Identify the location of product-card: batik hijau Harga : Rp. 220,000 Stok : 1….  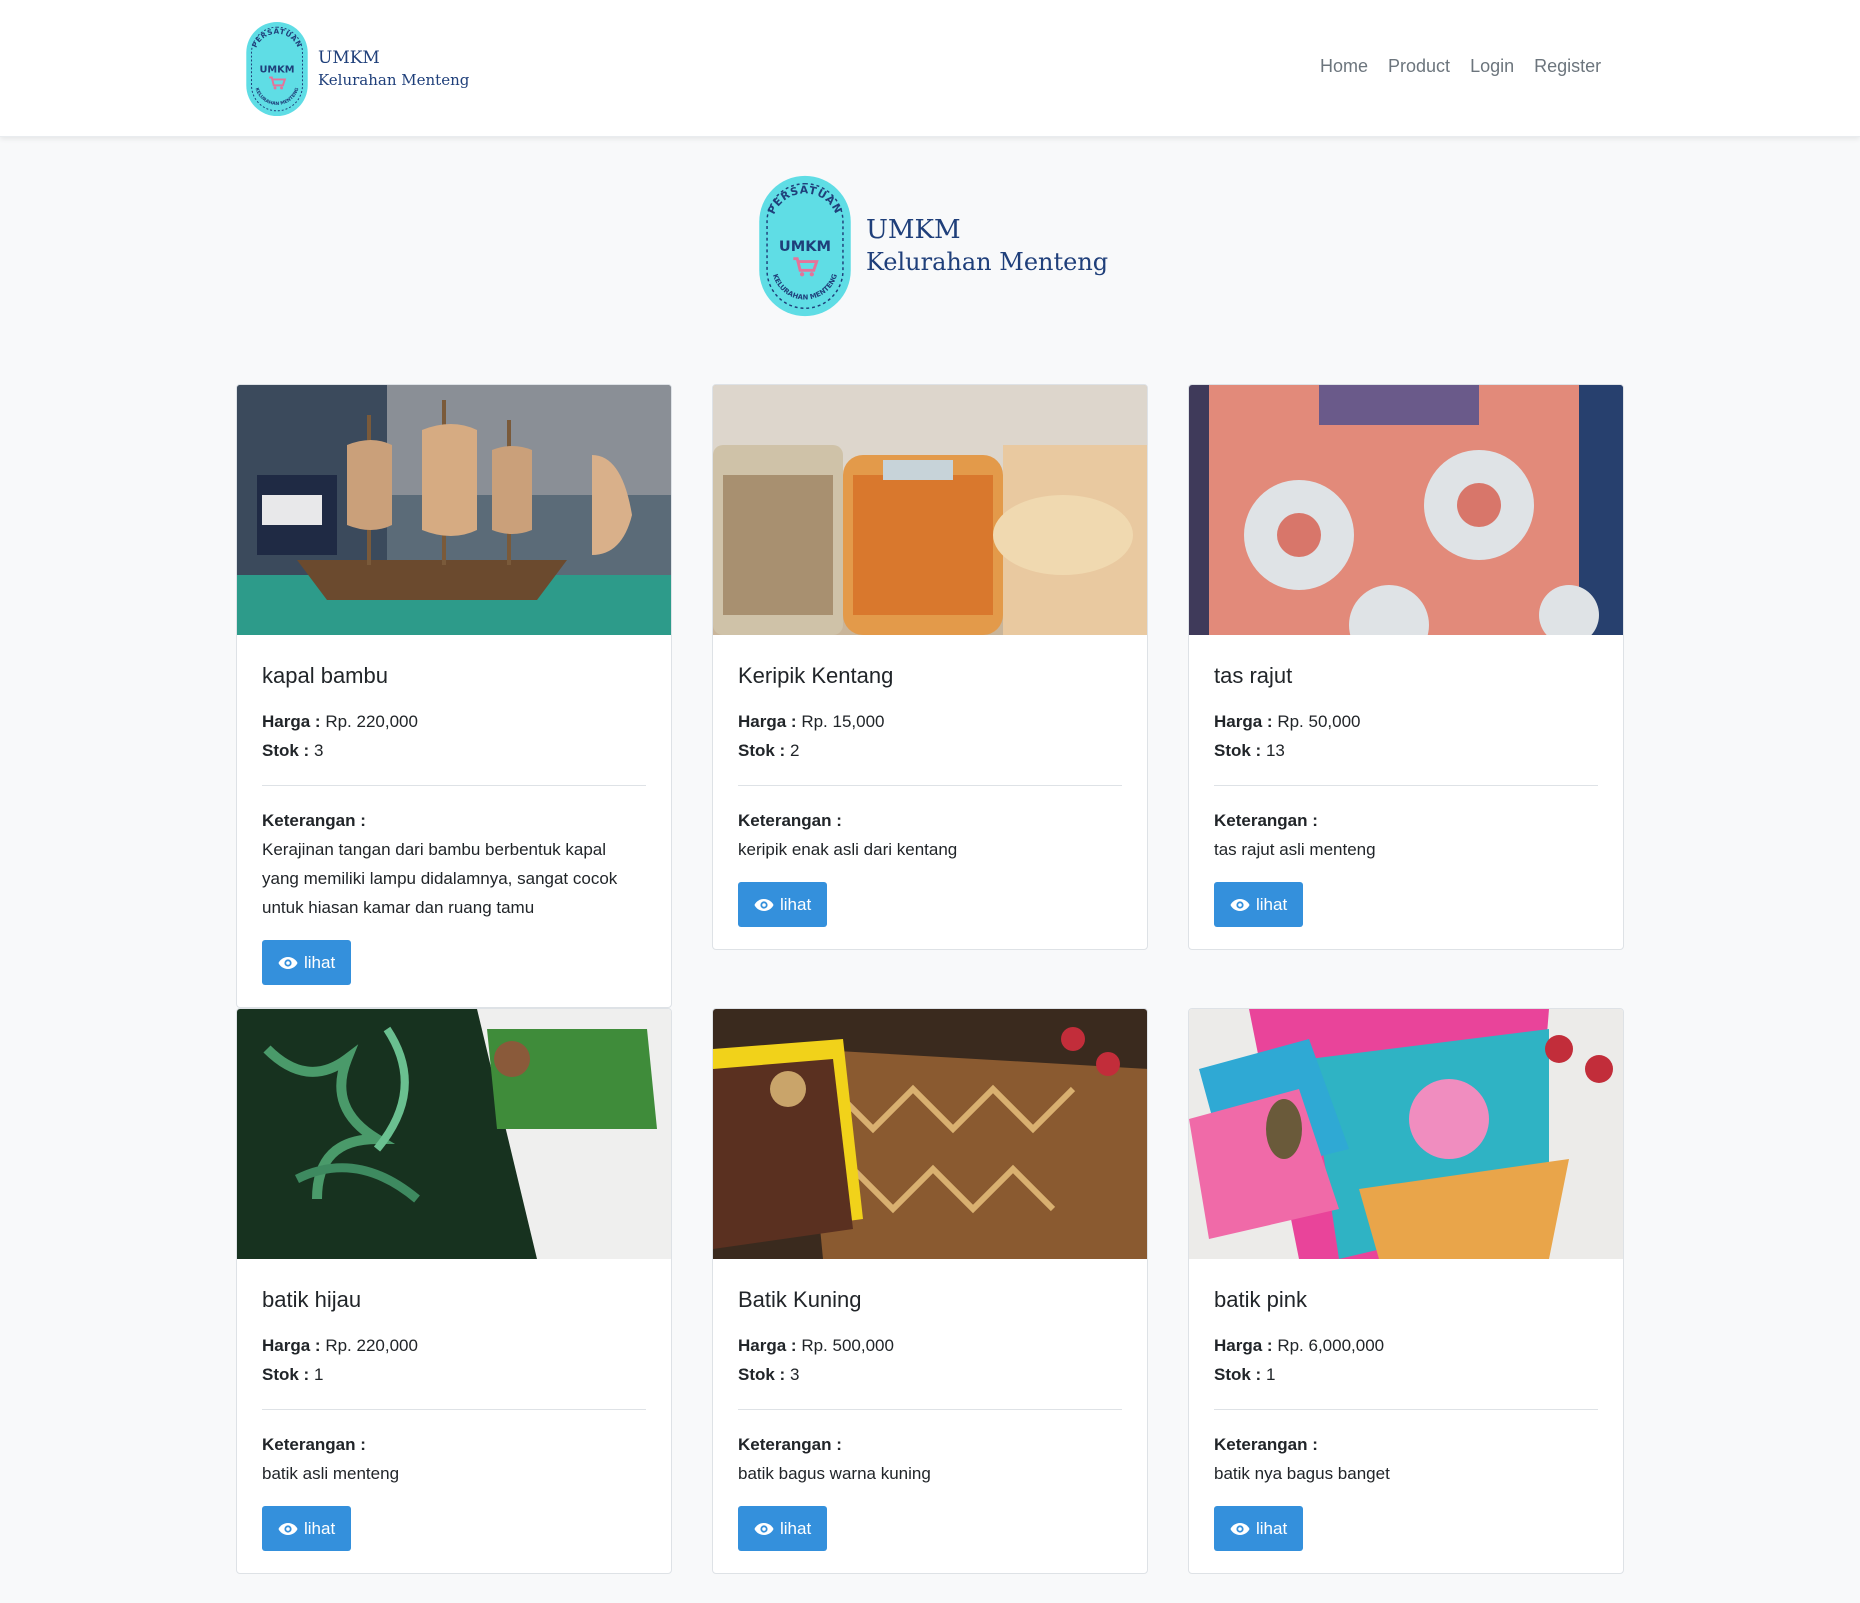
(454, 1291).